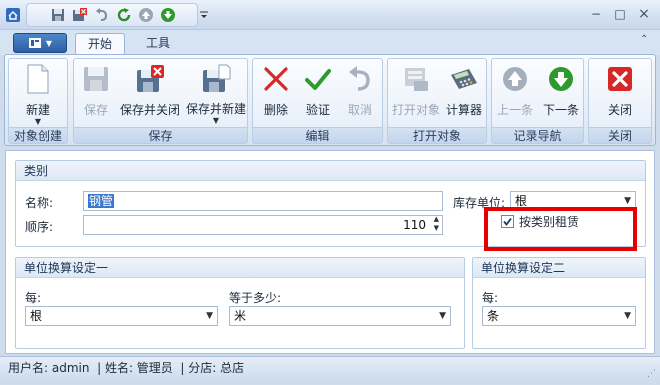 The height and width of the screenshot is (385, 660). What do you see at coordinates (158, 44) in the screenshot?
I see `tab-tools: 工具` at bounding box center [158, 44].